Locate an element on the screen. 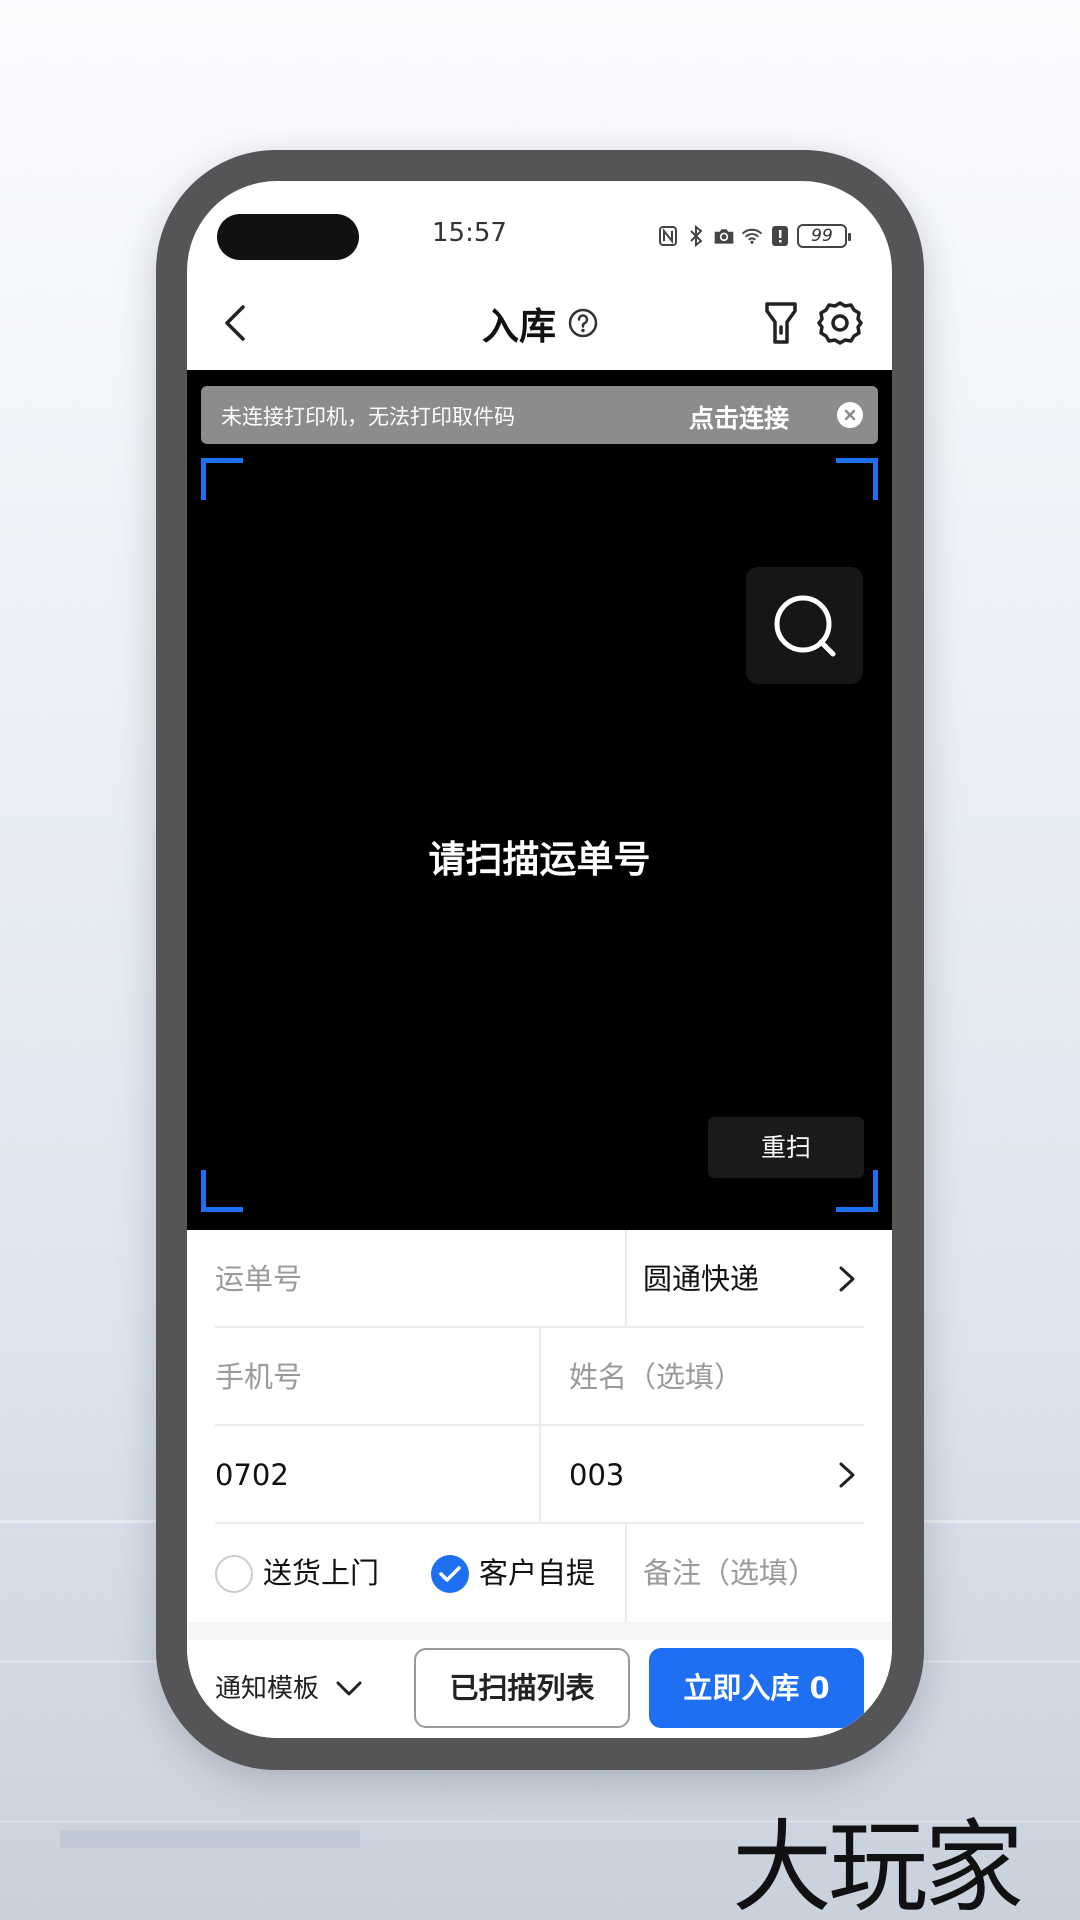  back-button is located at coordinates (237, 323).